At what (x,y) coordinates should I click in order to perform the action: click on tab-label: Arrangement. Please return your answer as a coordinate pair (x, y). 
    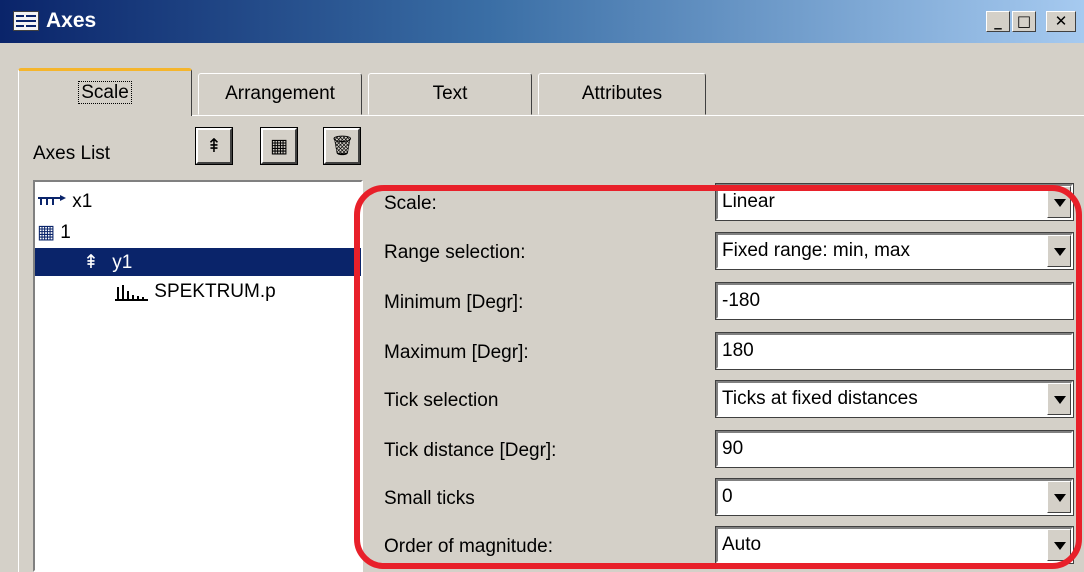
    Looking at the image, I should click on (280, 93).